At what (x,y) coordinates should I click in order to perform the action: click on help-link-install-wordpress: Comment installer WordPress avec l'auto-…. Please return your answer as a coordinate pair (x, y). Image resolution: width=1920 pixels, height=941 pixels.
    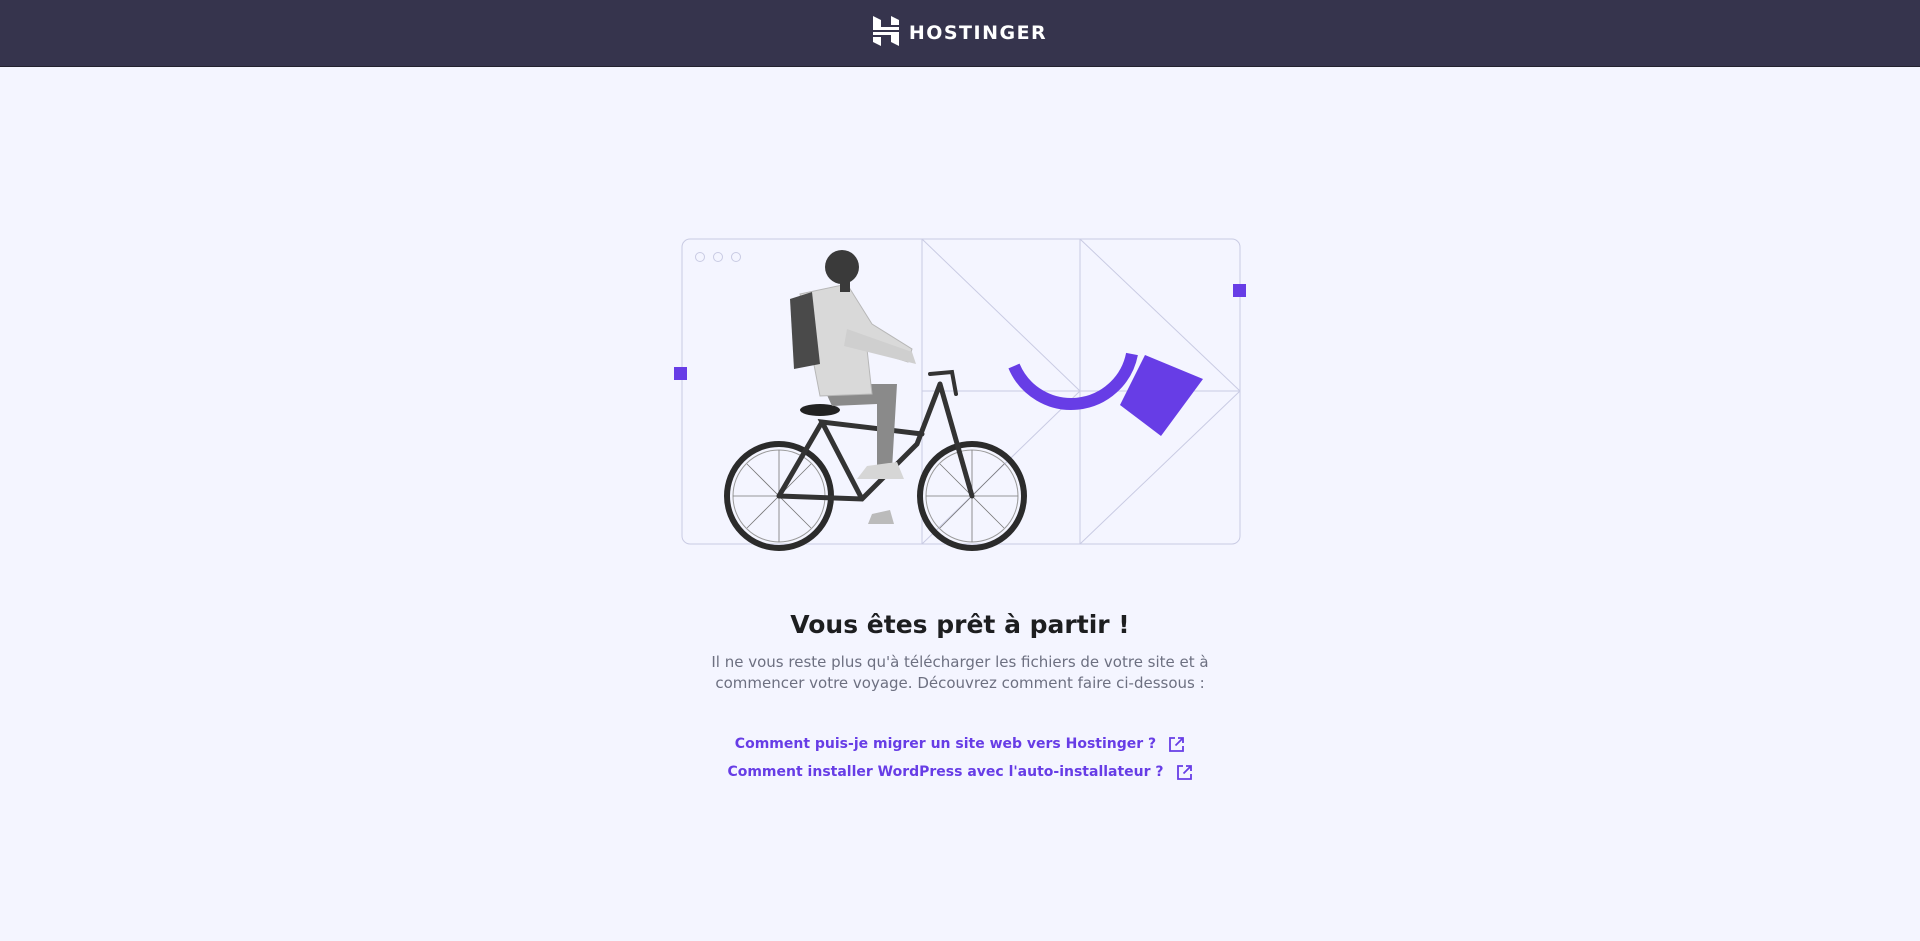
    Looking at the image, I should click on (959, 772).